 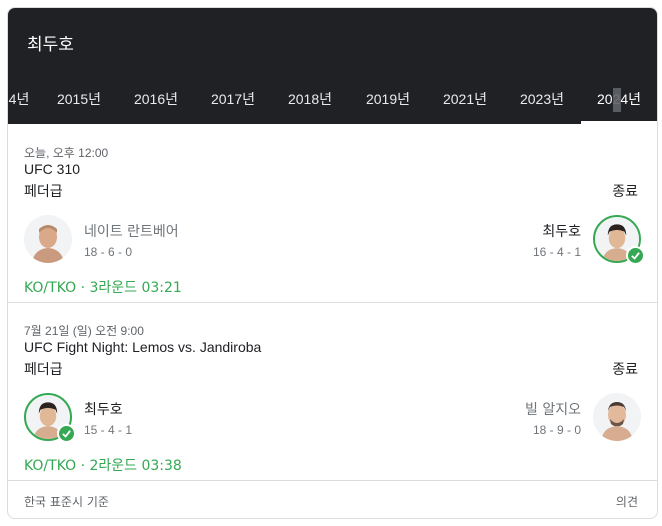 I want to click on tab-2017: 2017년, so click(x=233, y=99).